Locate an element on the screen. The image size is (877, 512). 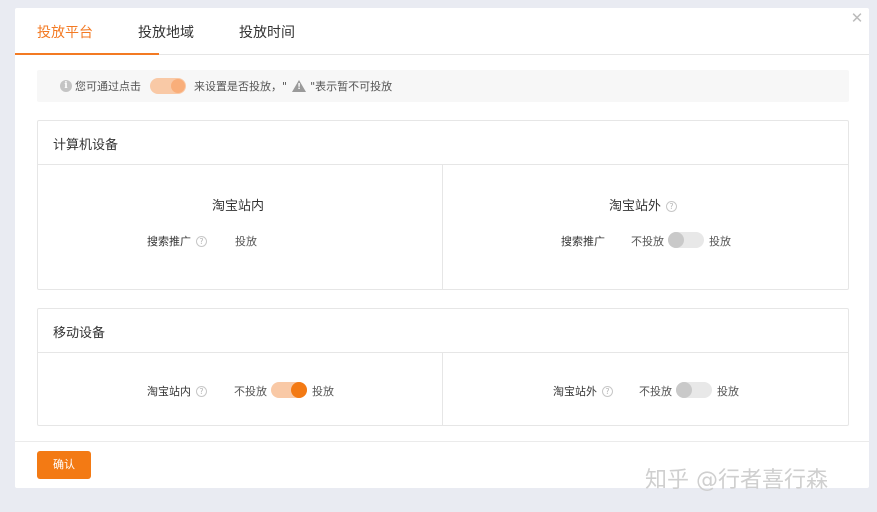
tab-bar: 投放平台 投放地域 投放时间 is located at coordinates (442, 31).